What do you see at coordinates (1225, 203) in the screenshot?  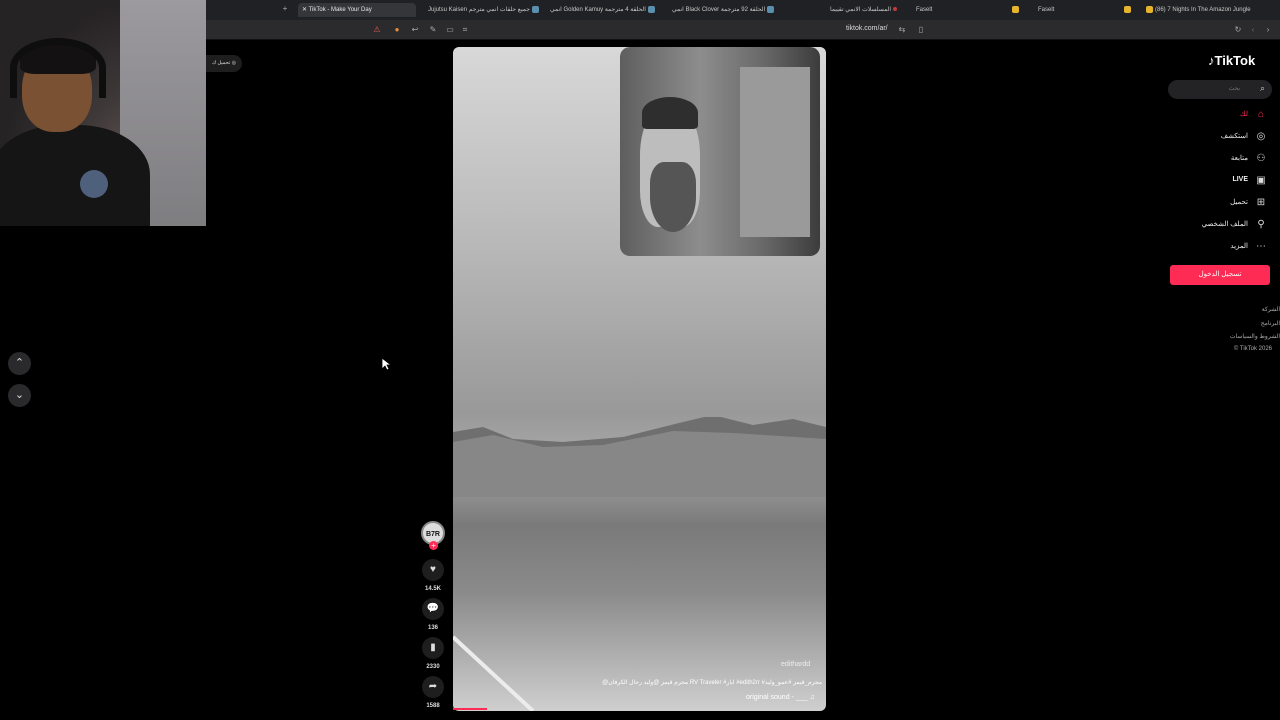 I see `sidebar-item-upload: تحميل ⊞` at bounding box center [1225, 203].